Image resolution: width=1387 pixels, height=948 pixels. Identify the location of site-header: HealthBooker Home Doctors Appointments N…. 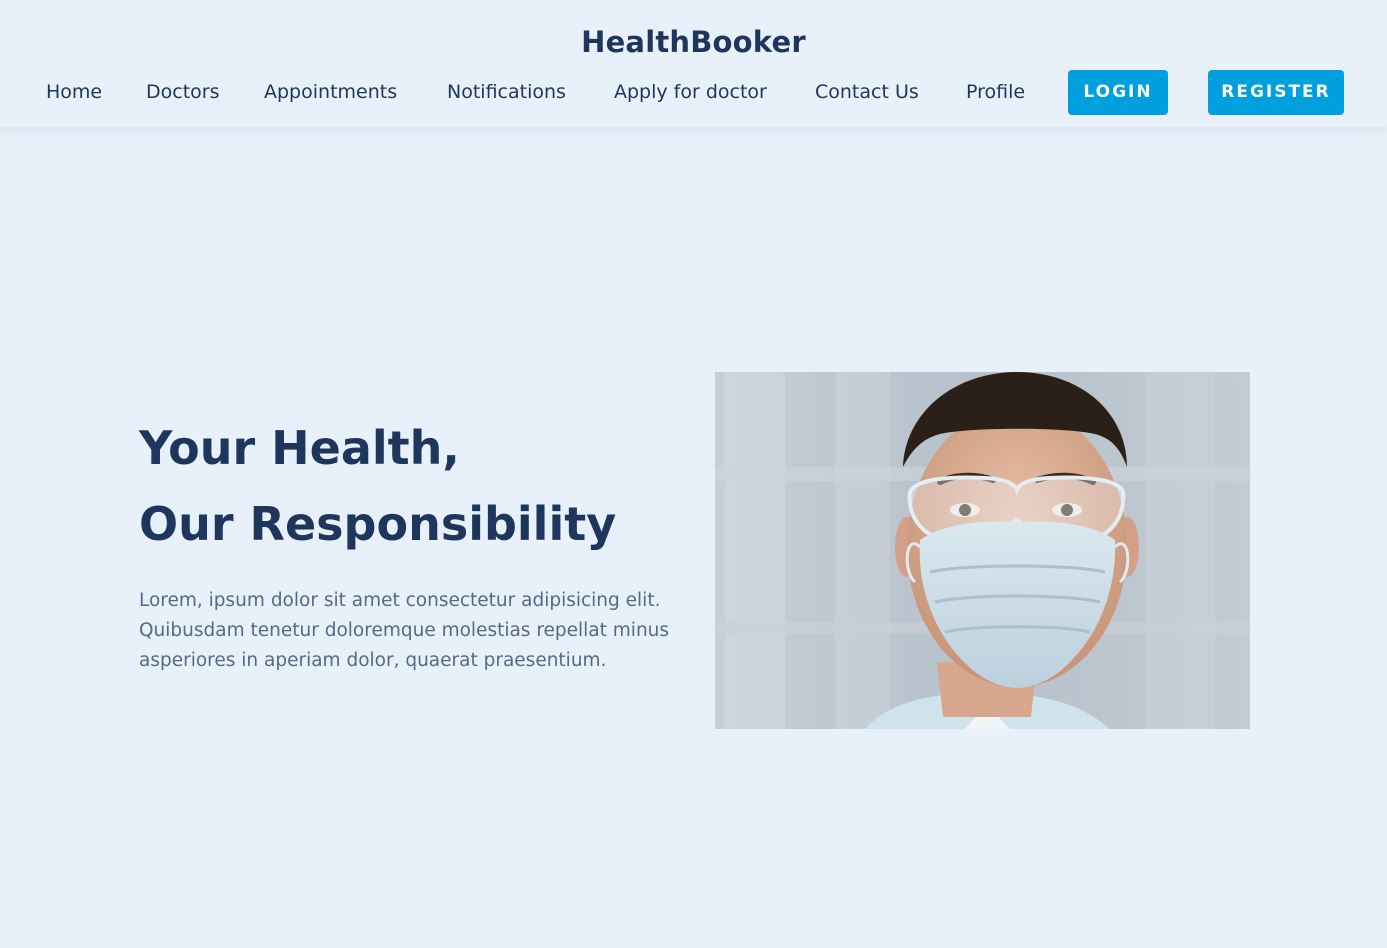
(693, 63).